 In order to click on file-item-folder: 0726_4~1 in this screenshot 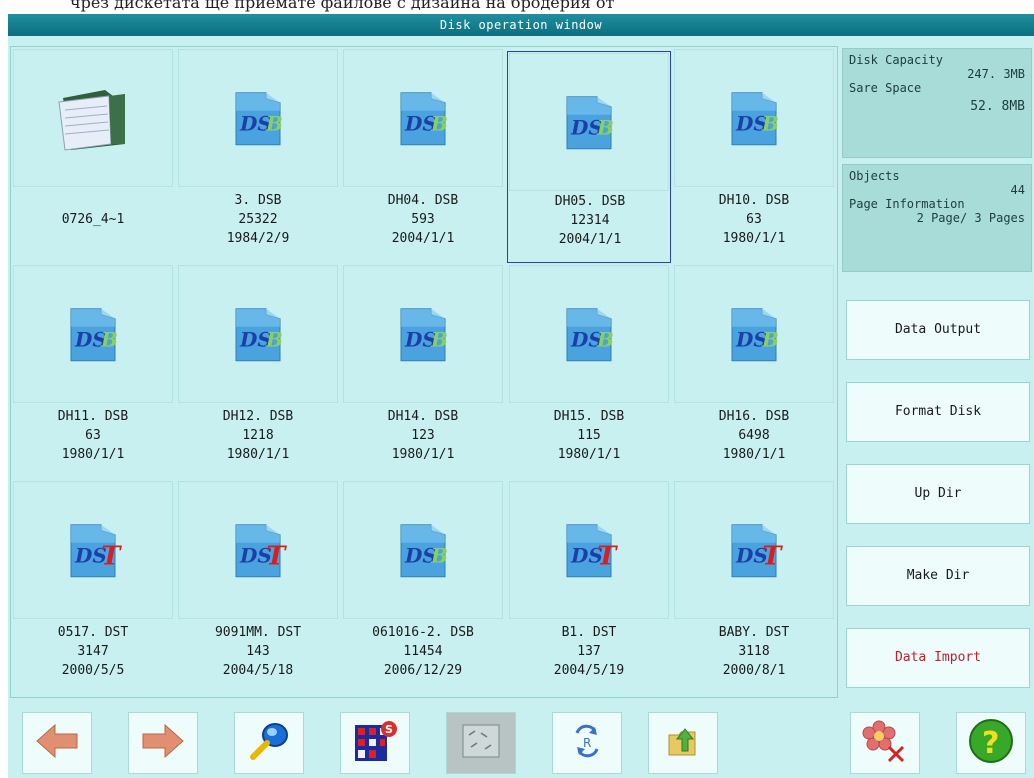, I will do `click(93, 153)`.